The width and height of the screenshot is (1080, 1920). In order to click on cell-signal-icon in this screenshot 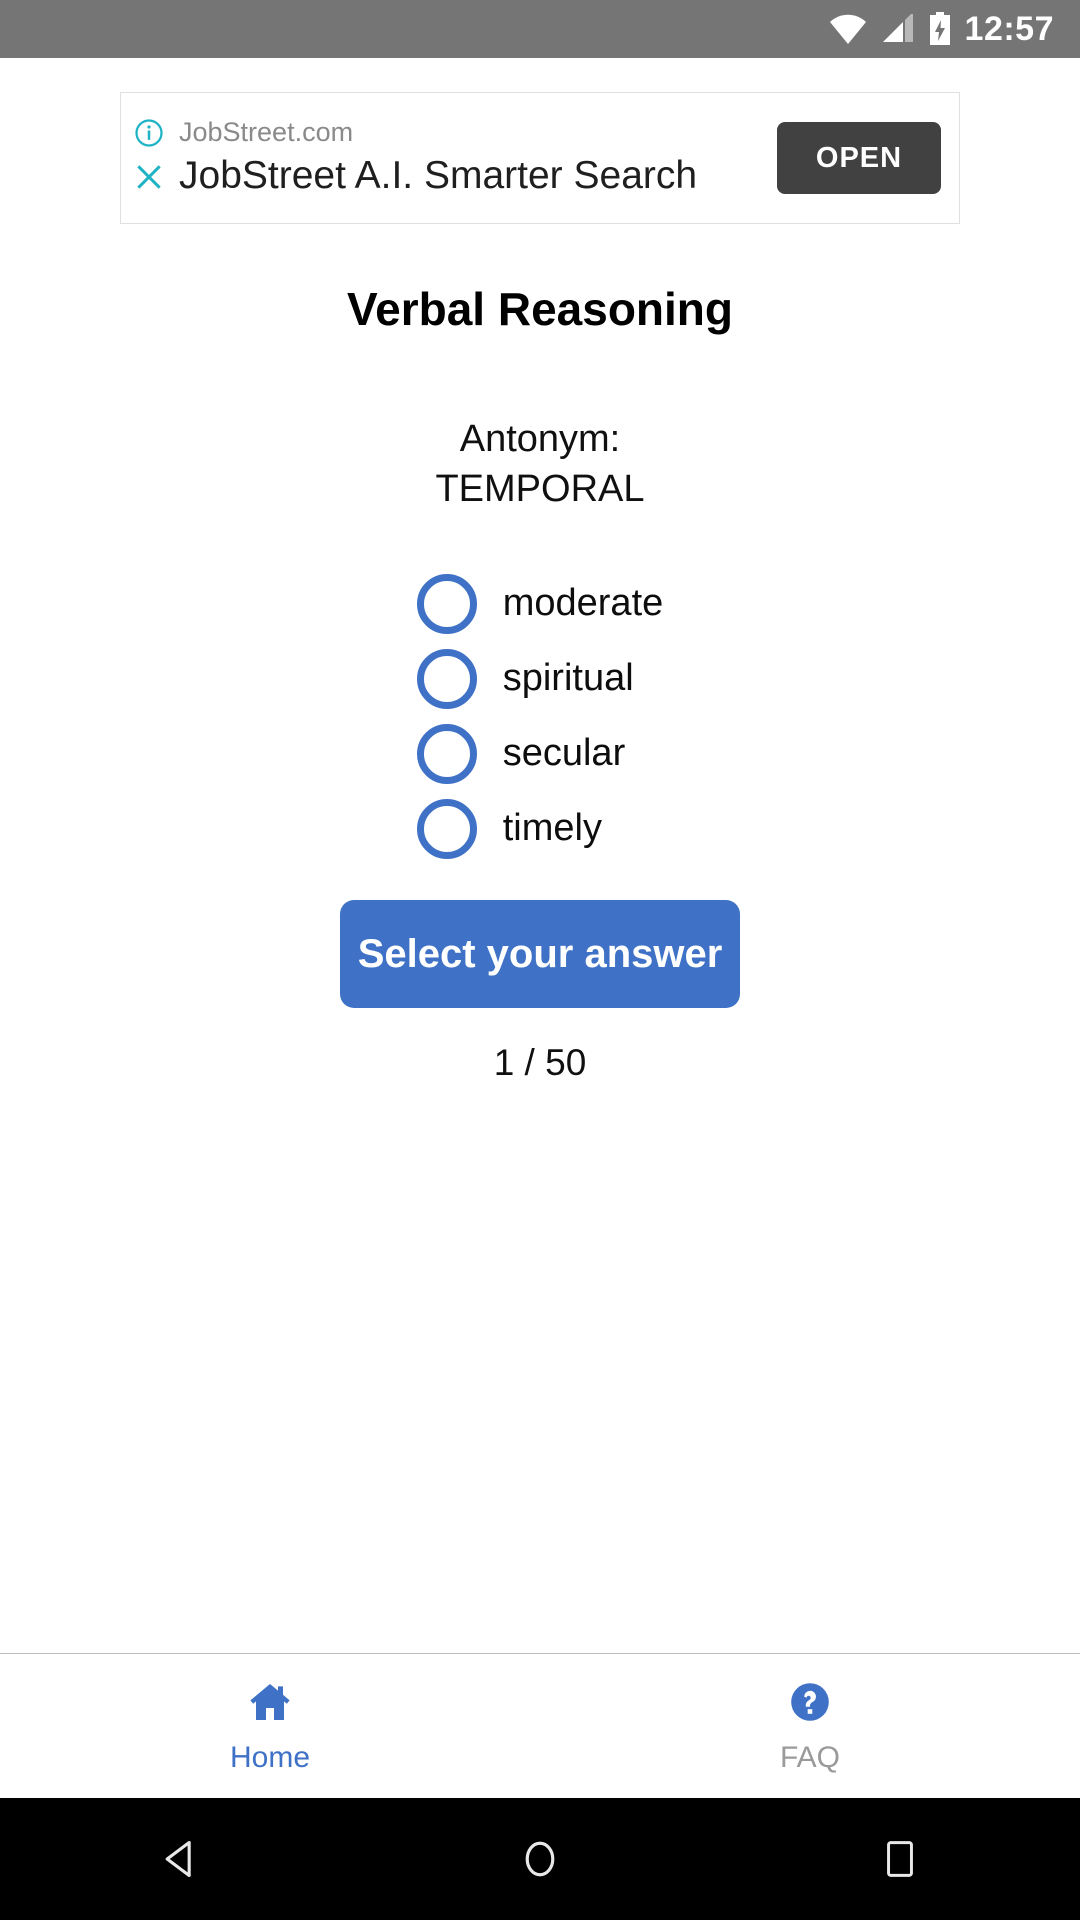, I will do `click(898, 29)`.